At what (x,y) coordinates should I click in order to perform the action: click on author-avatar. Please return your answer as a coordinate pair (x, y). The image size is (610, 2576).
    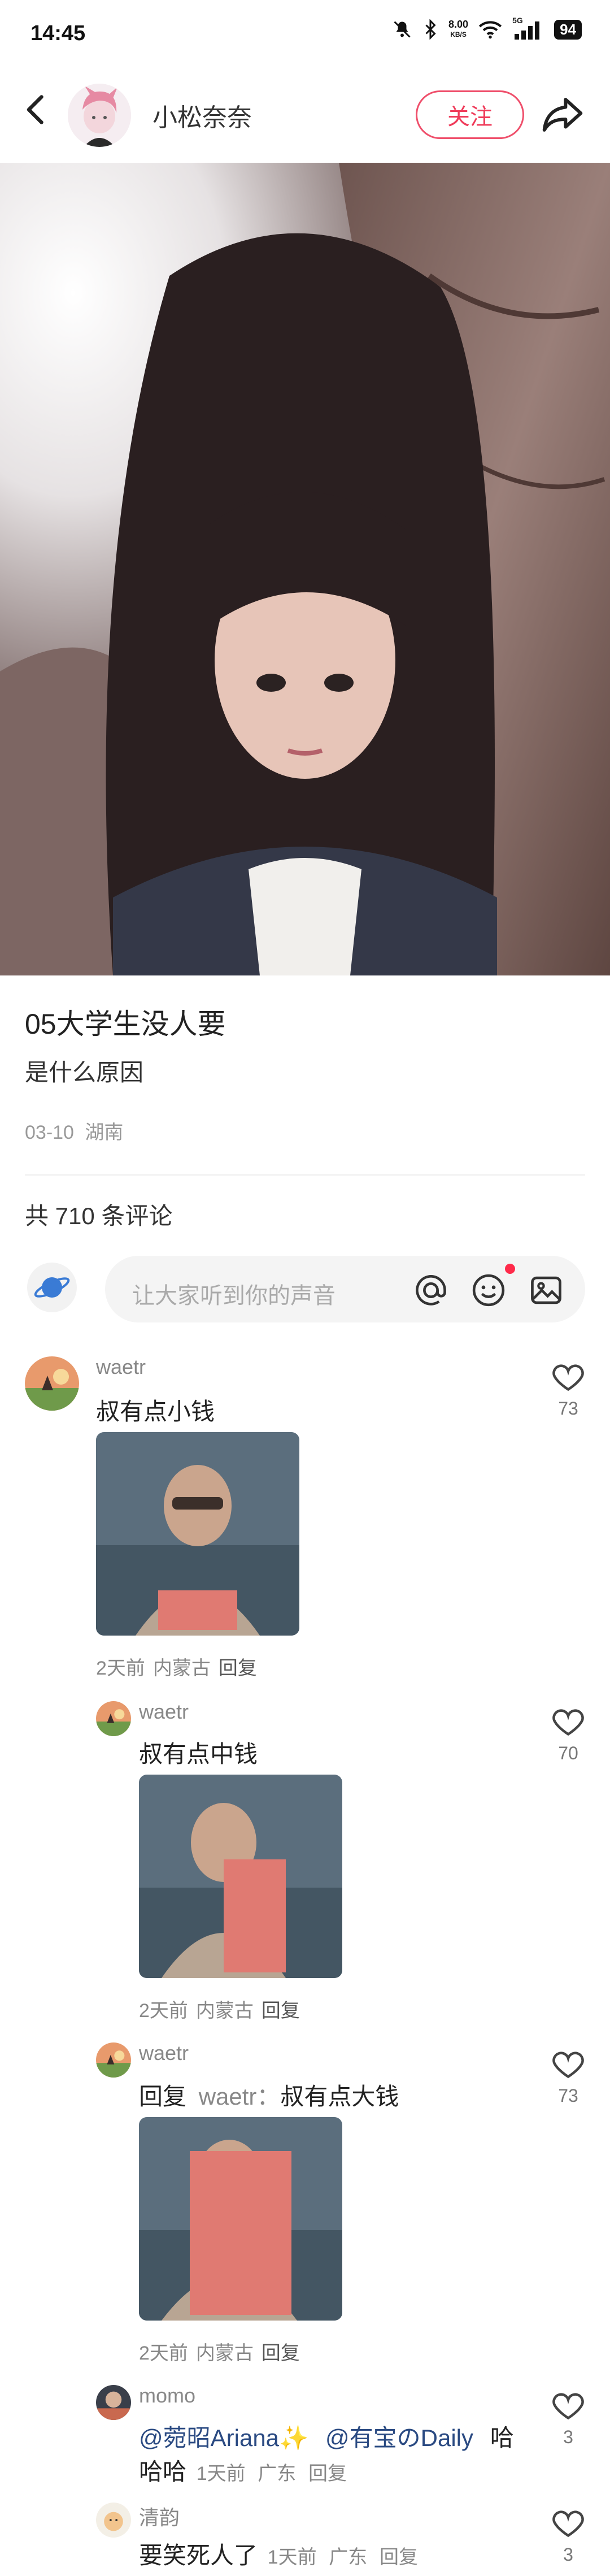
    Looking at the image, I should click on (99, 115).